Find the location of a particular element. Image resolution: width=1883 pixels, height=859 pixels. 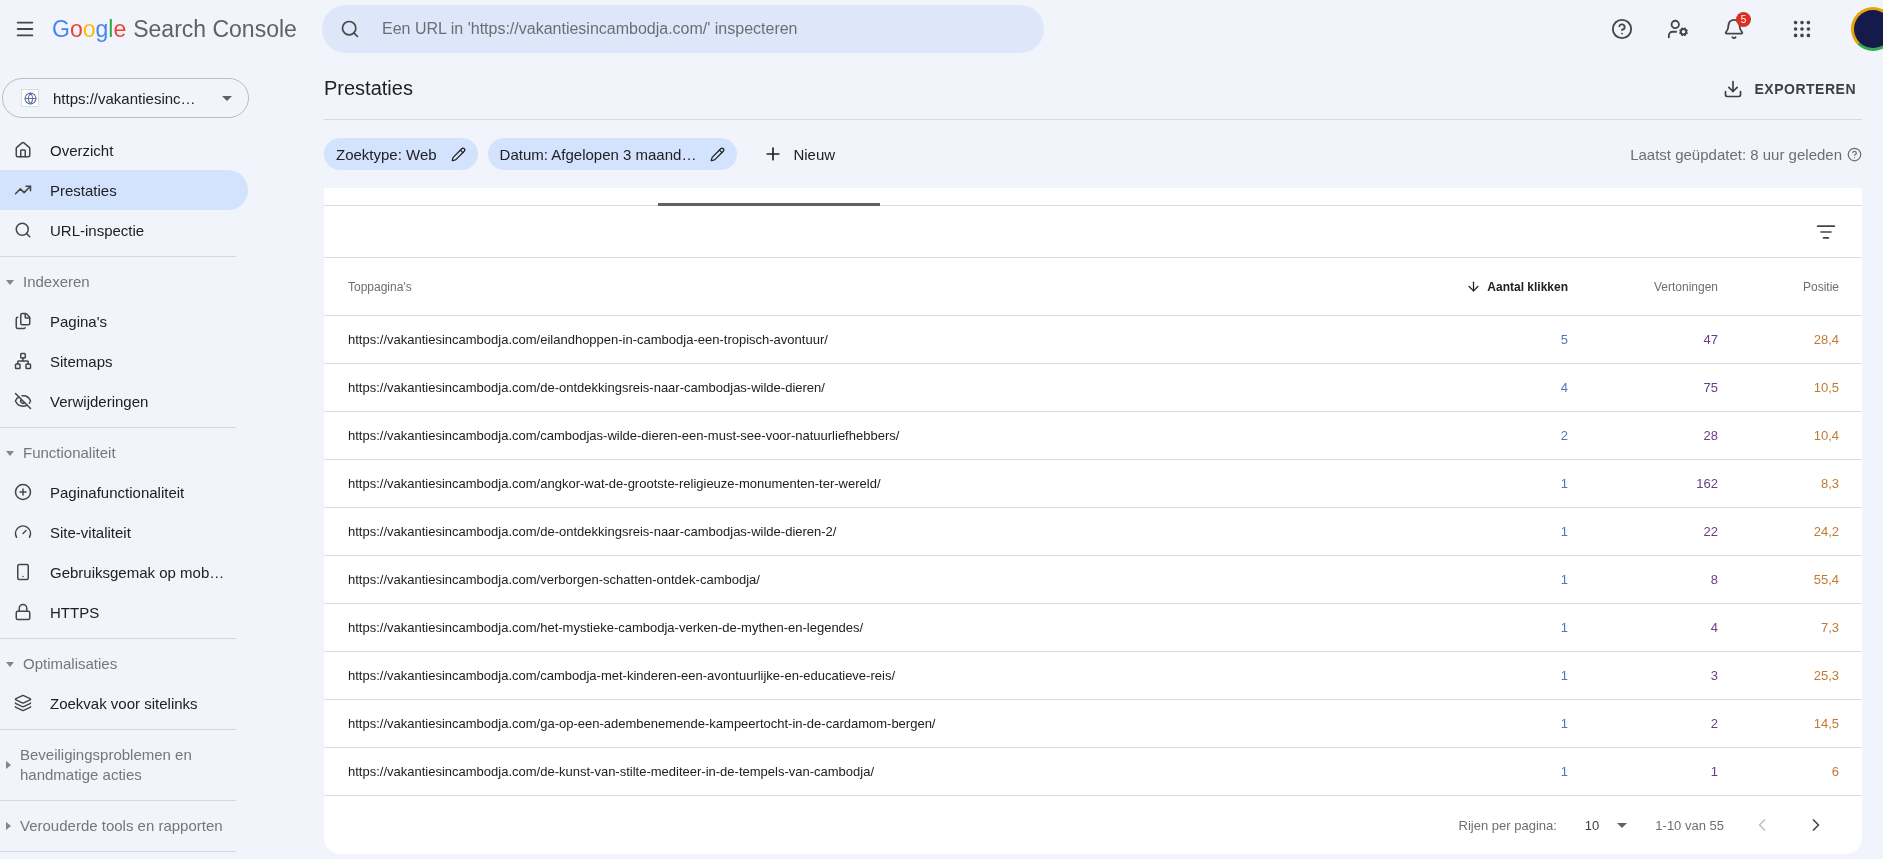

nav-item: URL-inspectie is located at coordinates (124, 230).